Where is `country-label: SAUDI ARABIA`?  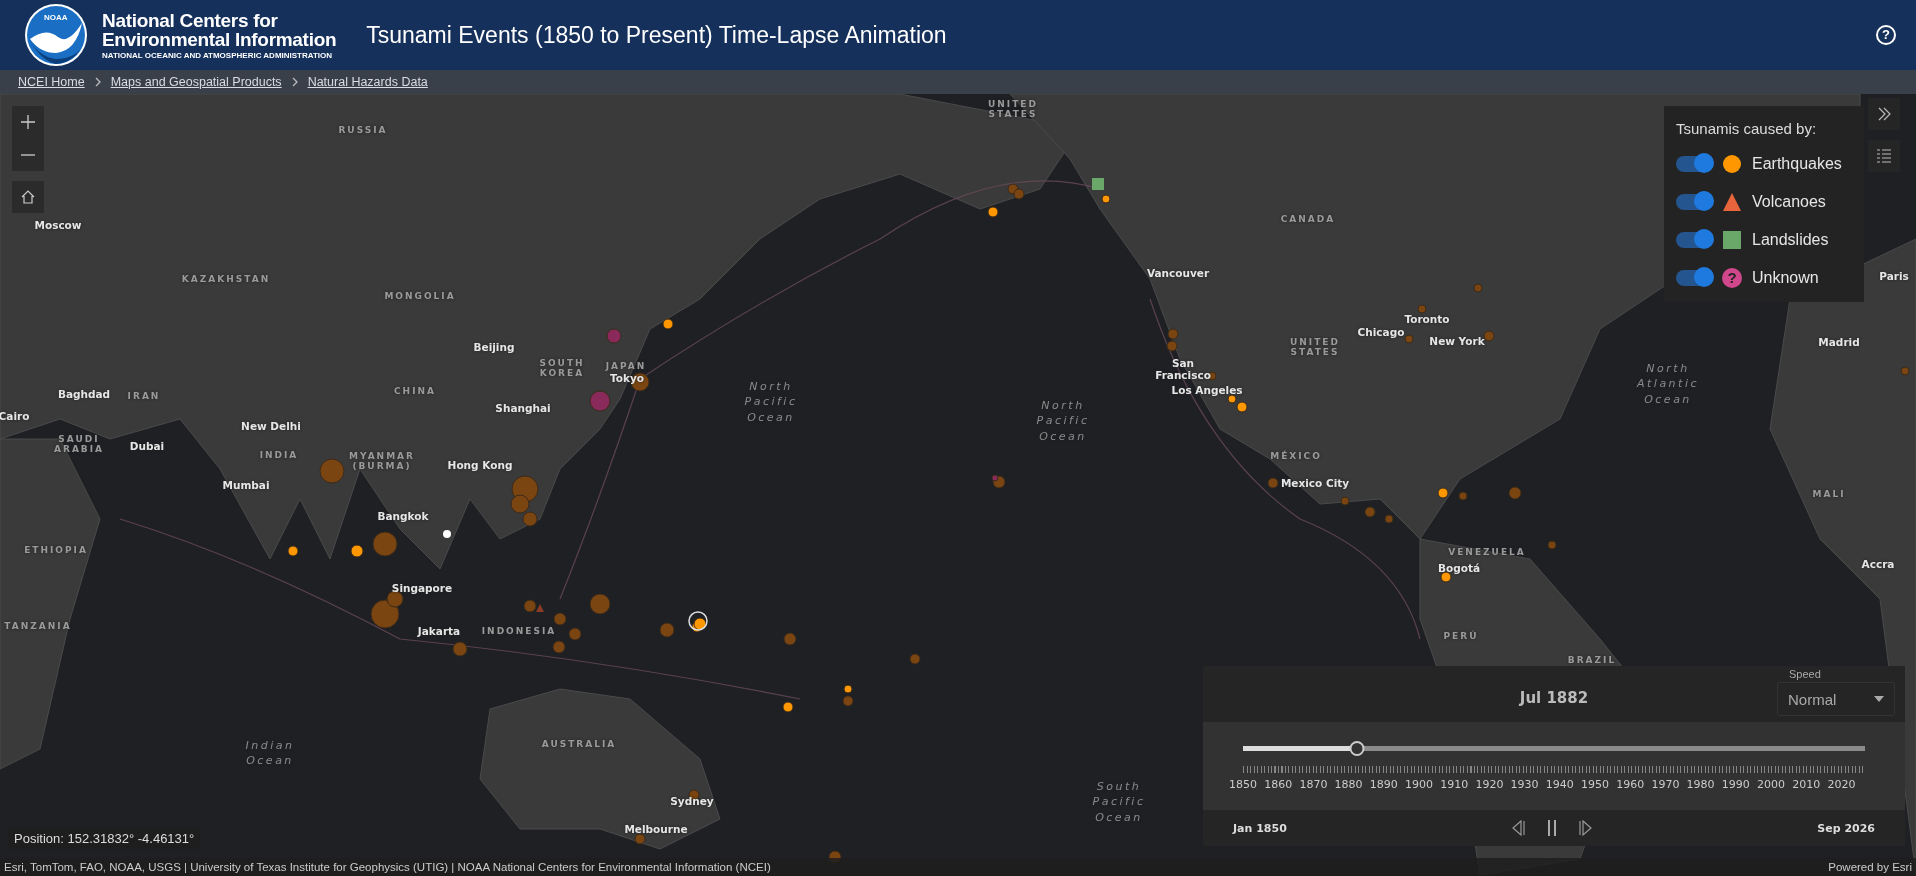
country-label: SAUDI ARABIA is located at coordinates (79, 444).